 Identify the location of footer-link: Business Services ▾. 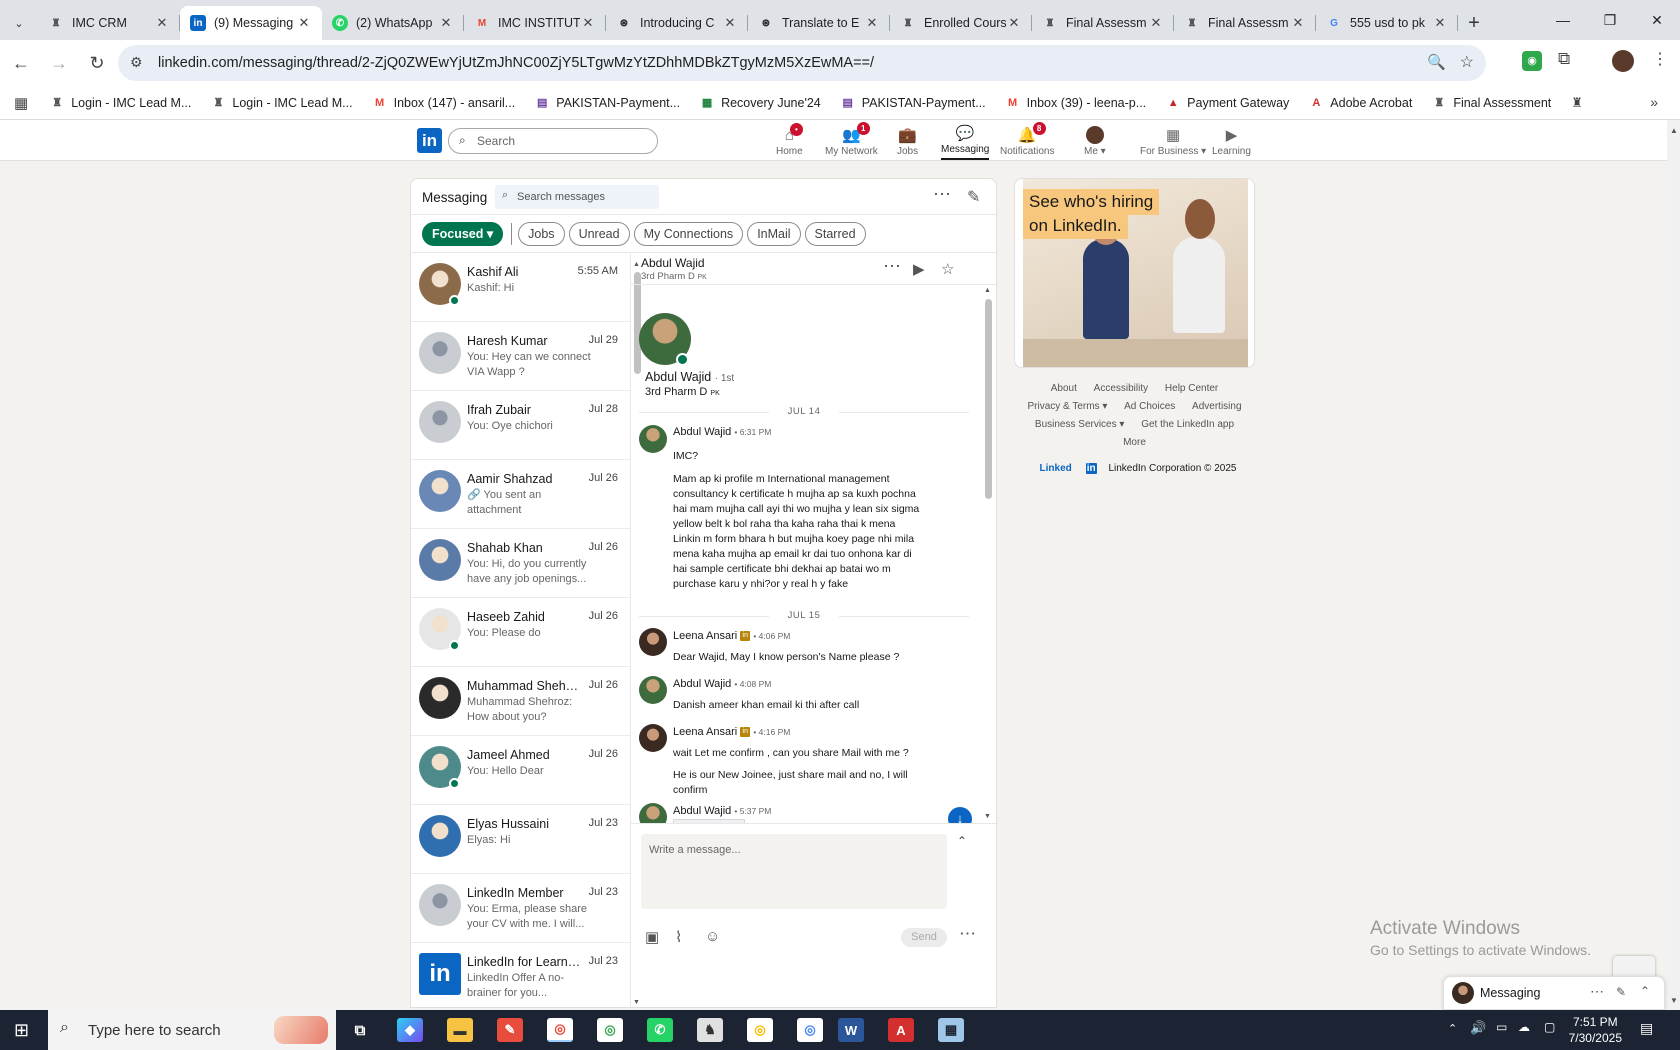
(1080, 424).